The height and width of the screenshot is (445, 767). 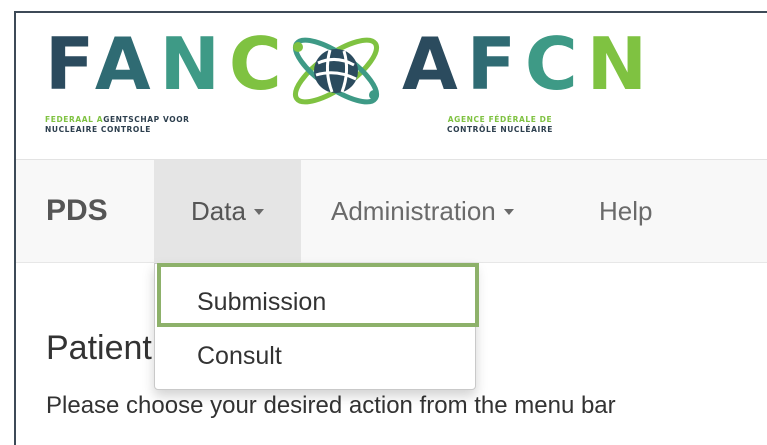 What do you see at coordinates (146, 119) in the screenshot?
I see `subtitle-nl-part2: GENTSCHAP VOOR` at bounding box center [146, 119].